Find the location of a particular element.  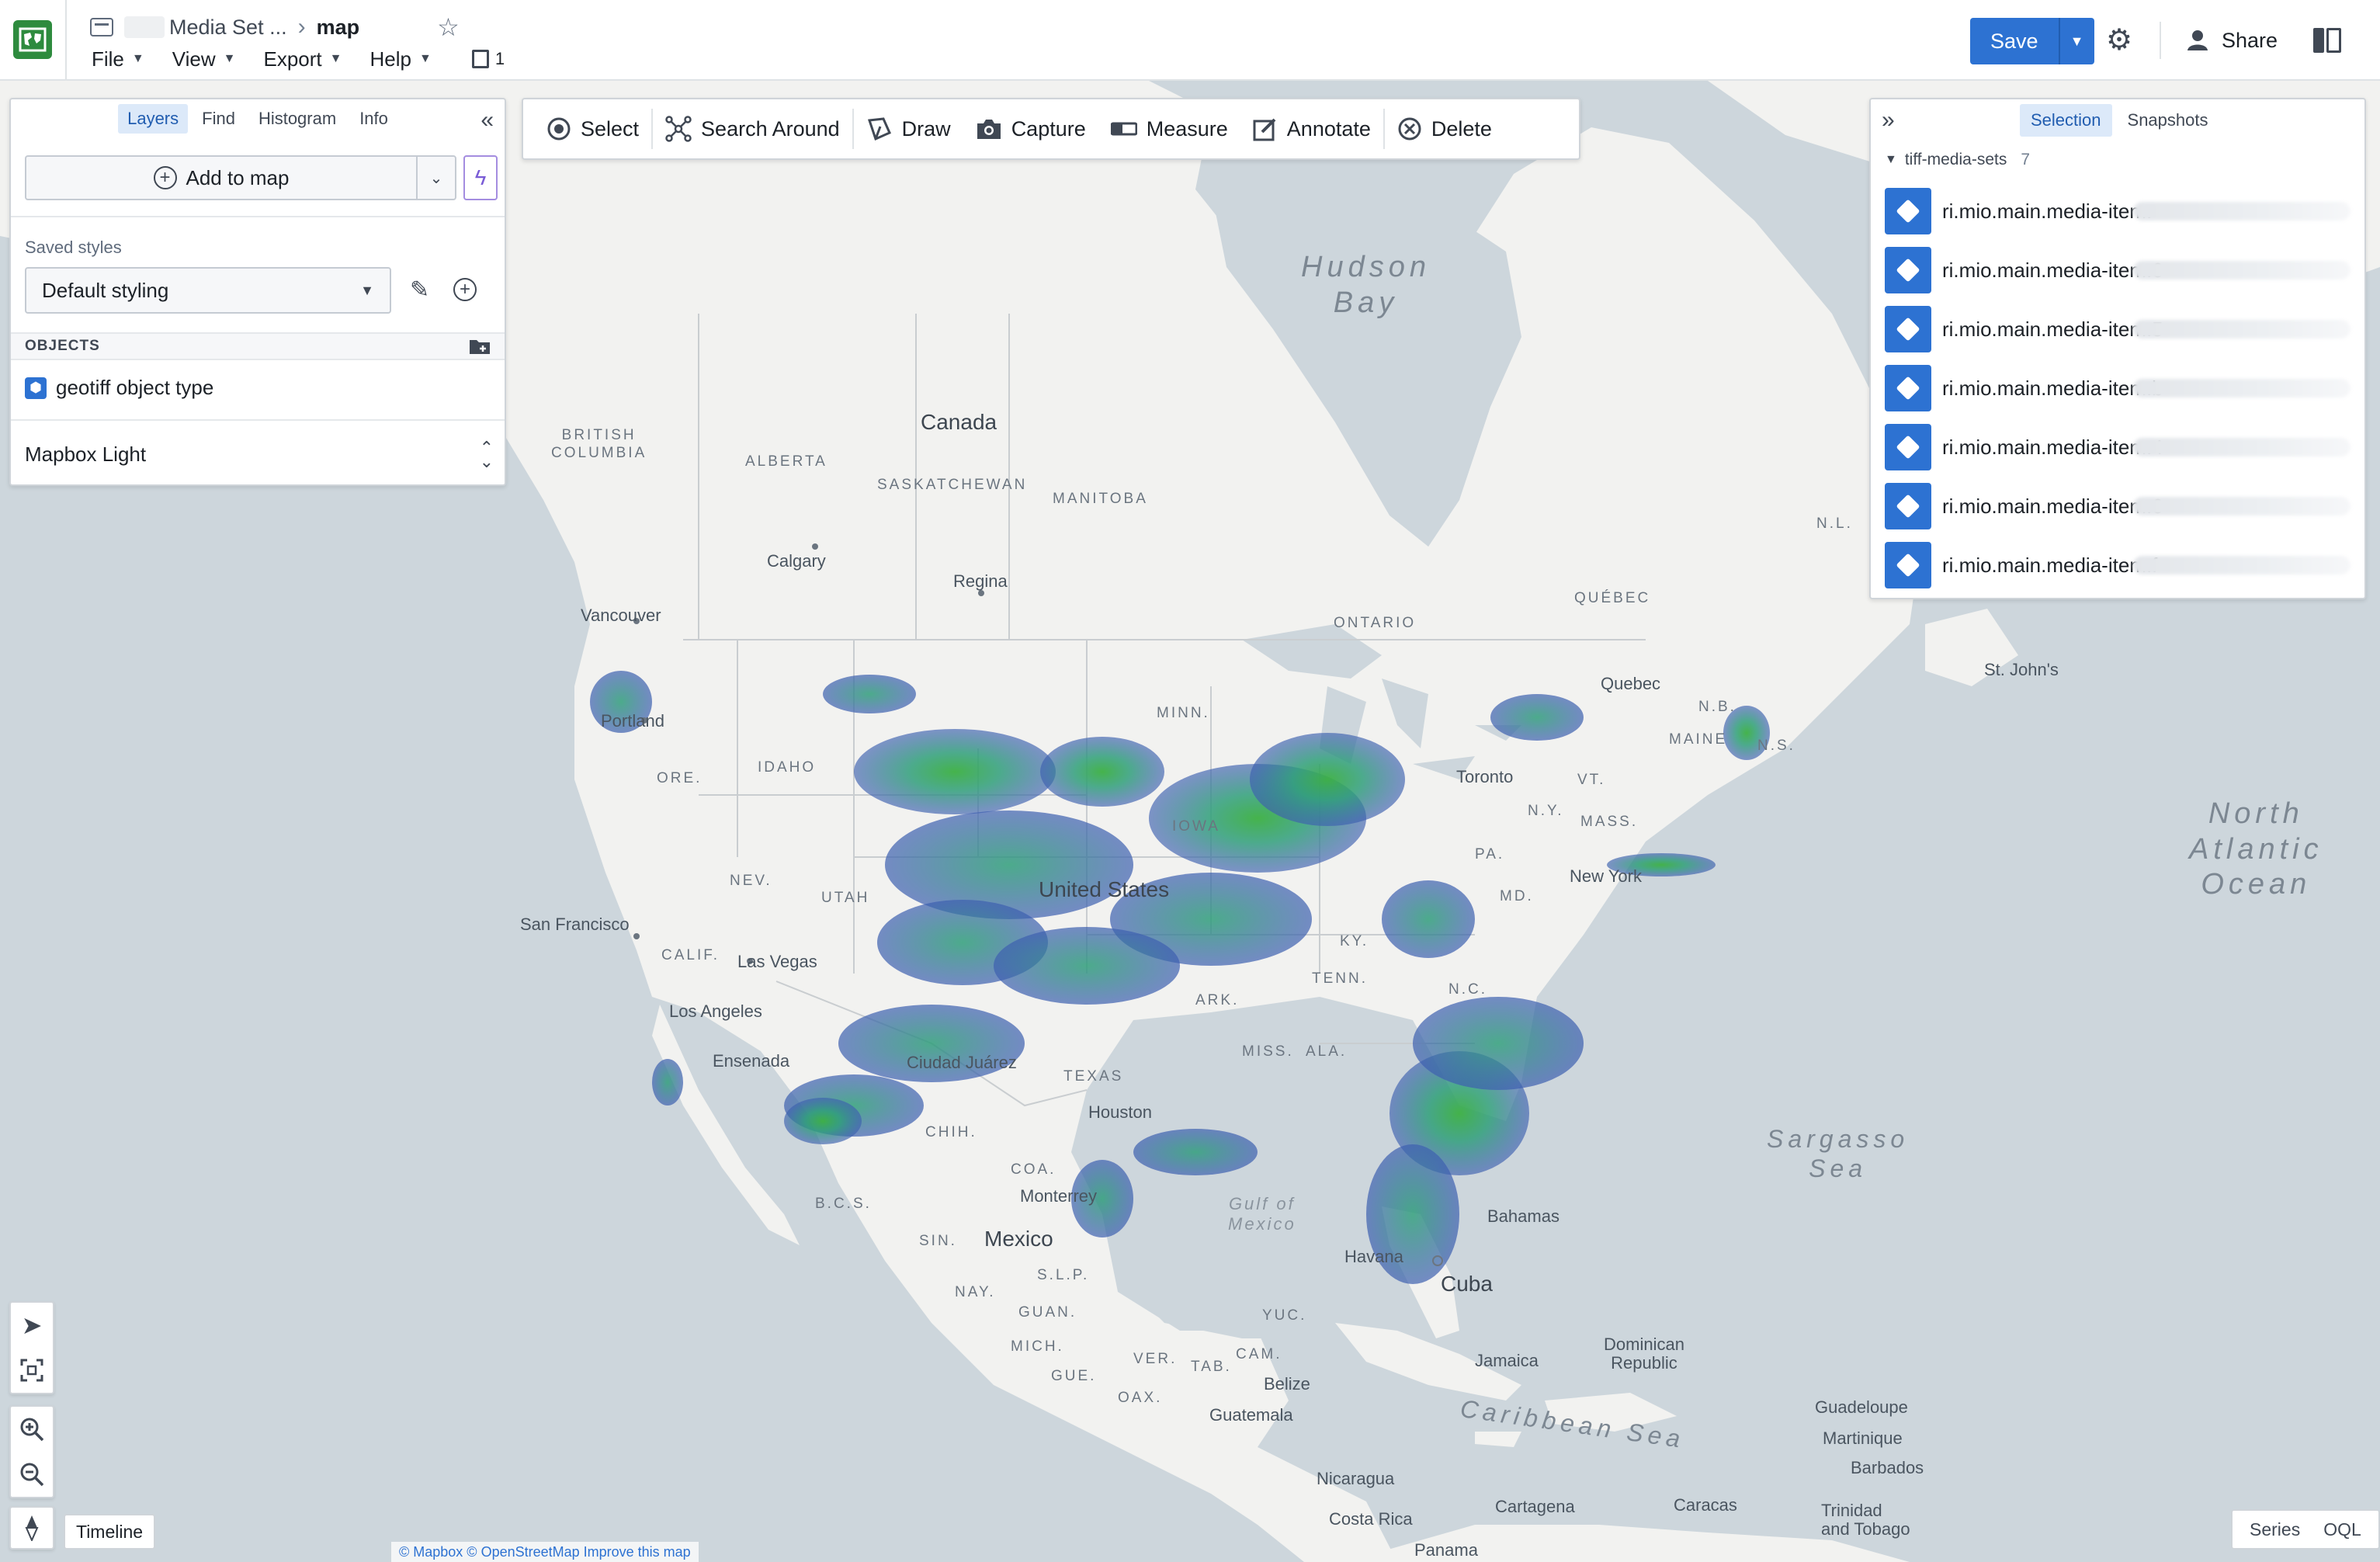

tab-snapshots: Snapshots is located at coordinates (2168, 121).